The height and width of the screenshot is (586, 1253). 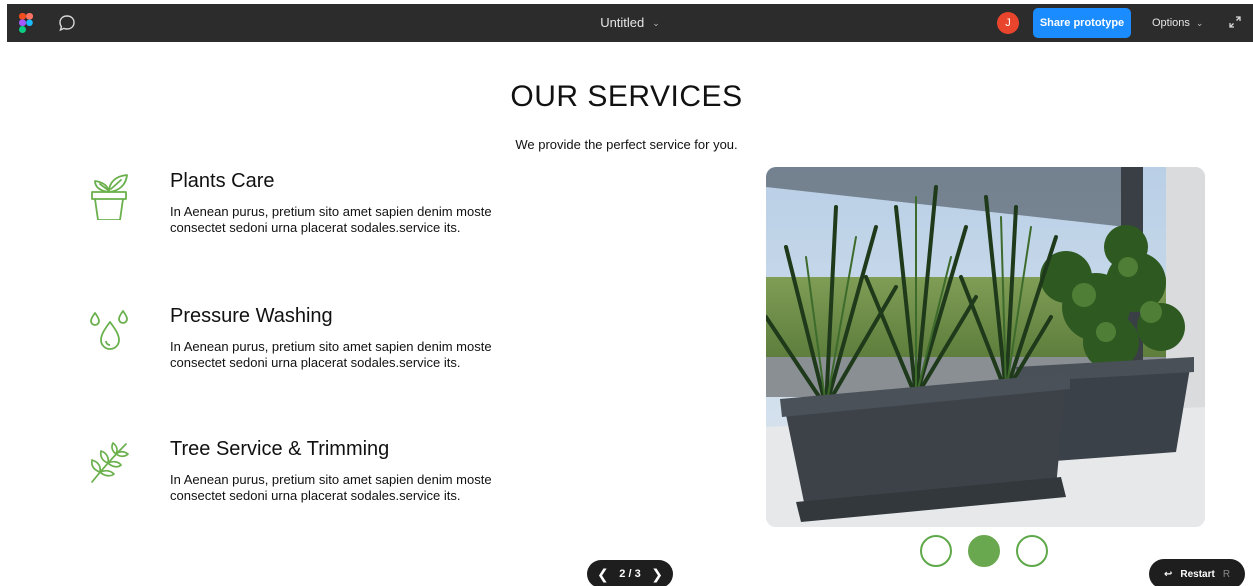 I want to click on restart-button: ↩ Restart R, so click(x=1197, y=572).